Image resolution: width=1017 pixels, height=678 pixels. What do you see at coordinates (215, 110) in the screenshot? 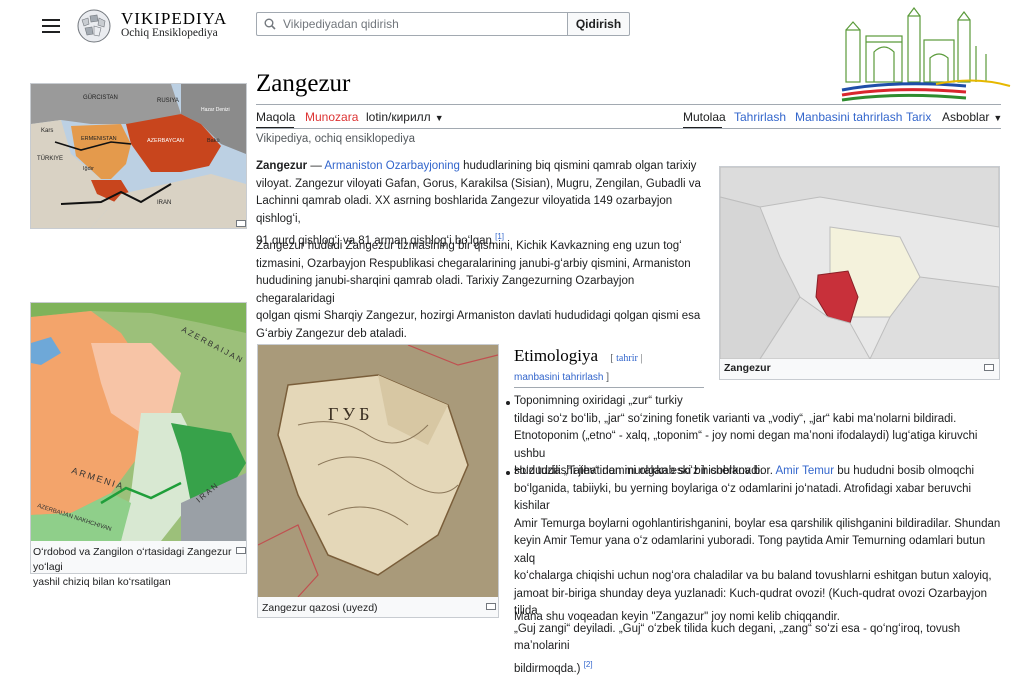
I see `map-label: Hazar Denizi` at bounding box center [215, 110].